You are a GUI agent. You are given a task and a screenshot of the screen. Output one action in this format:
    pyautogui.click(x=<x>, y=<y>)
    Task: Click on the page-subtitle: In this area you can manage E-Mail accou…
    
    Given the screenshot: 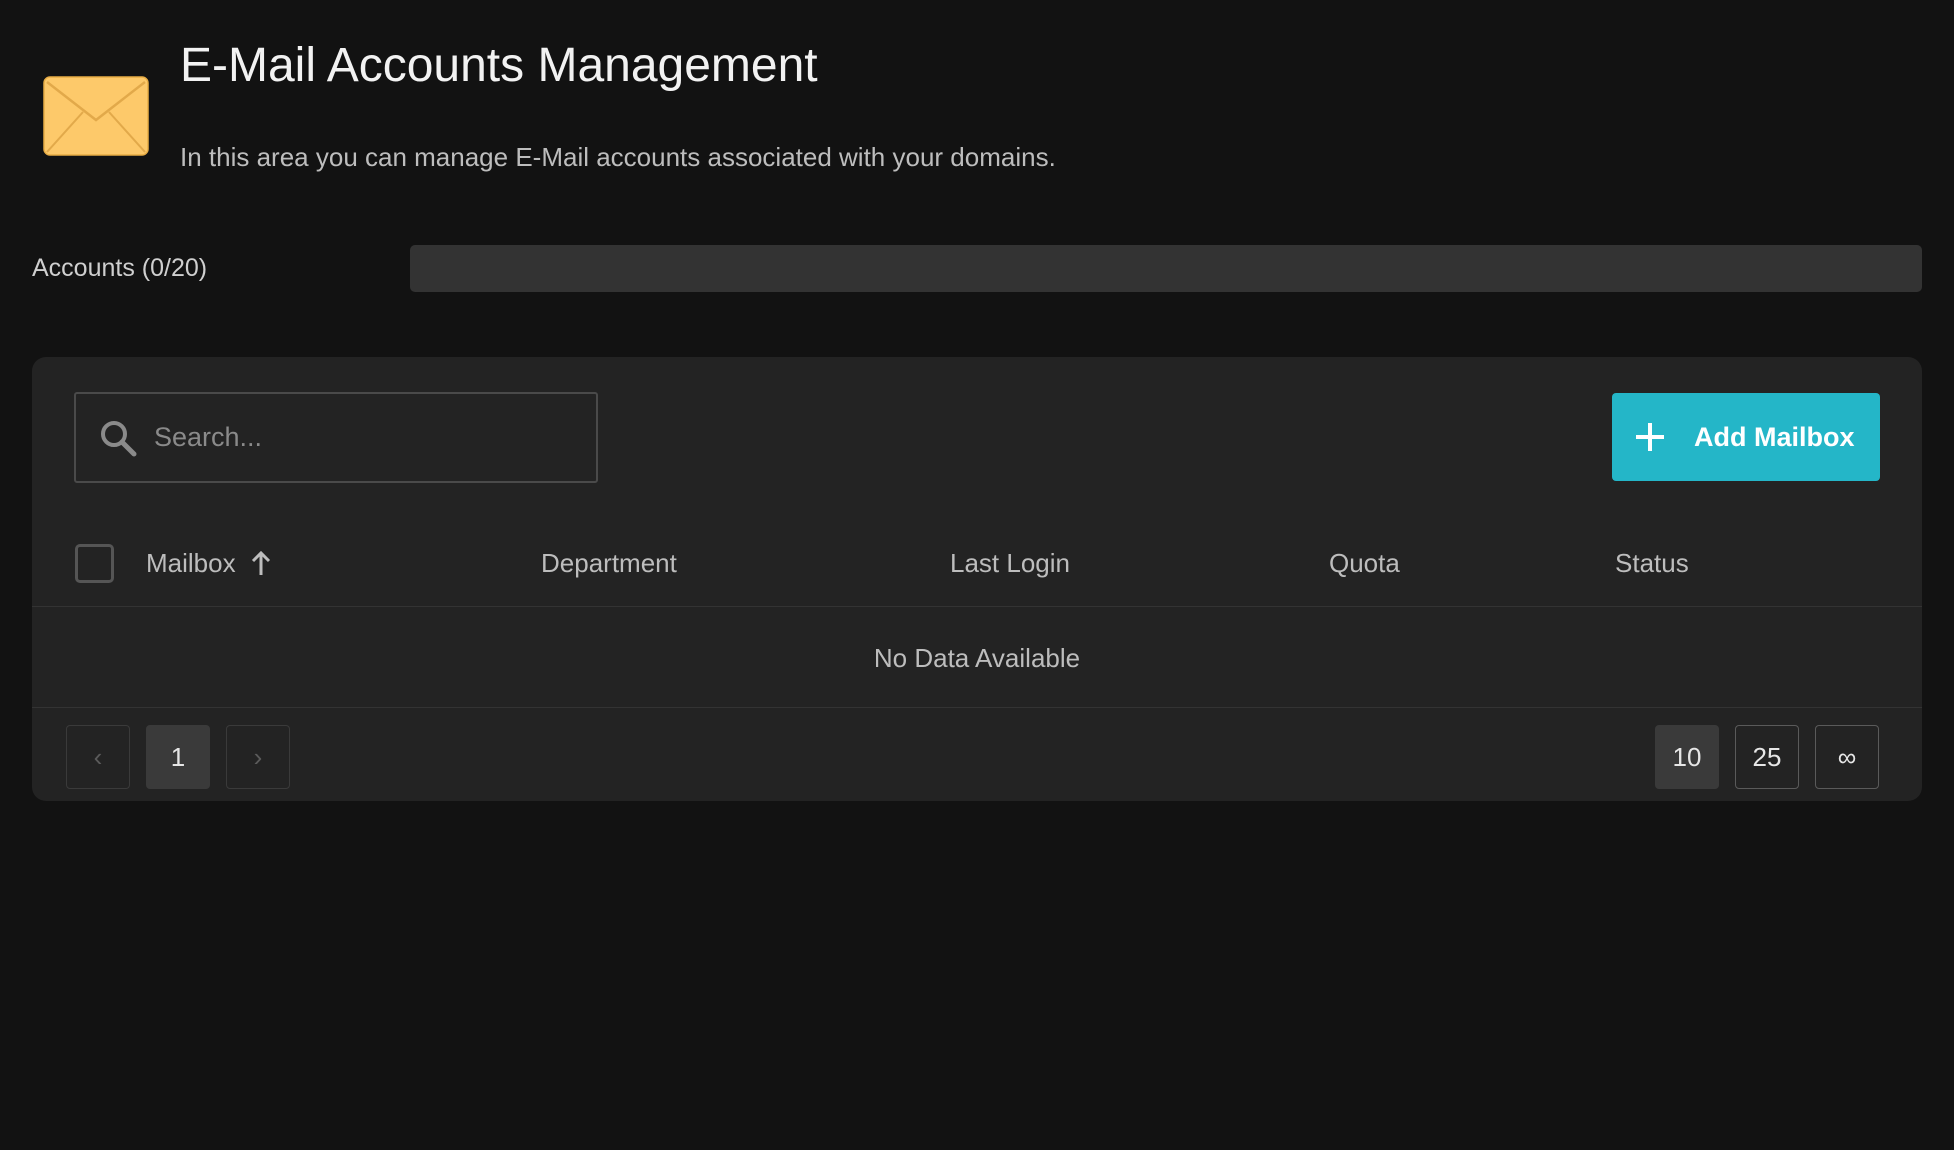 What is the action you would take?
    pyautogui.click(x=618, y=157)
    